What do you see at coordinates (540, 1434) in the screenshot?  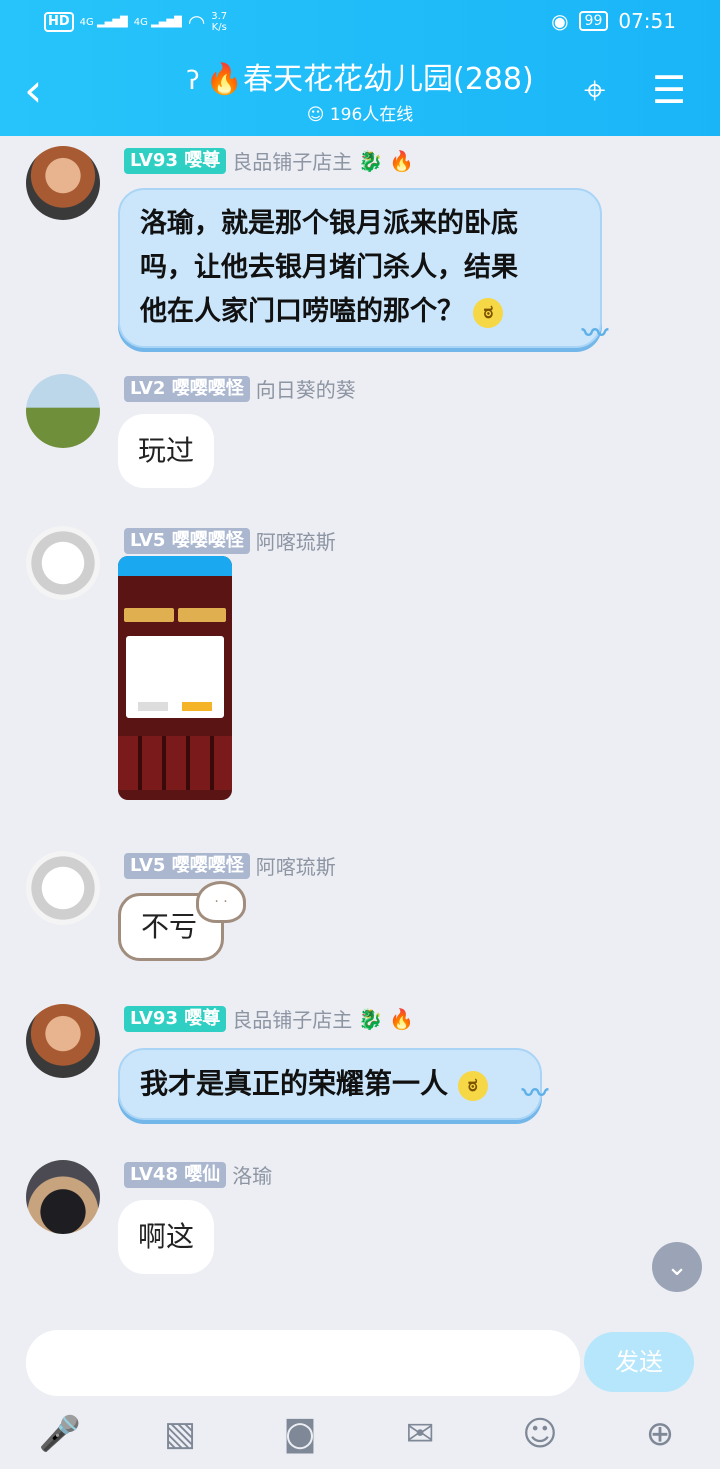 I see `emoji-icon: ☺` at bounding box center [540, 1434].